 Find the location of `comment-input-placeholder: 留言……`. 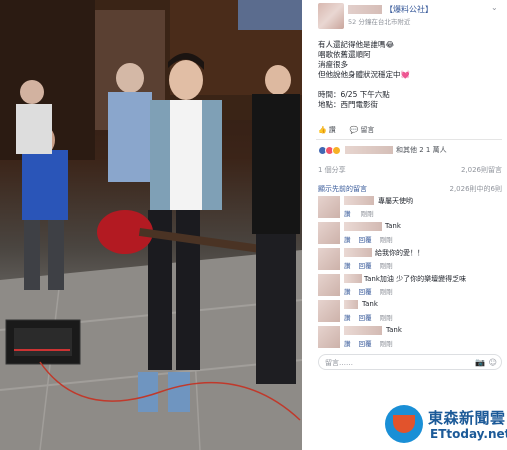

comment-input-placeholder: 留言…… is located at coordinates (339, 363).